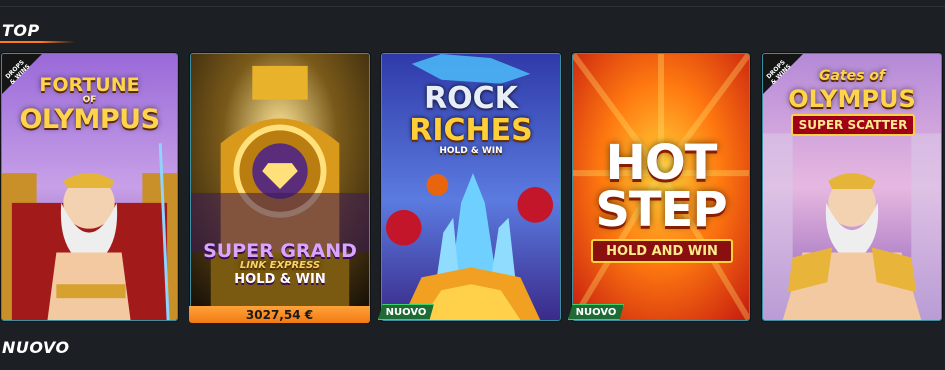 The width and height of the screenshot is (945, 370). What do you see at coordinates (662, 251) in the screenshot?
I see `game-subtitle-banner: HOLD AND WIN` at bounding box center [662, 251].